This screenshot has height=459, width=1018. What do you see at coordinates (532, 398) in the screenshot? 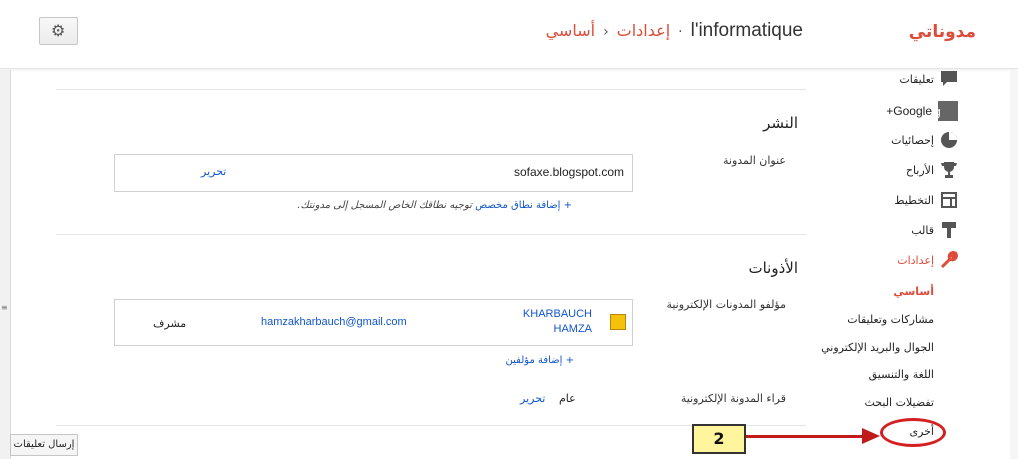
I see `blog-readers-edit-link: تحرير` at bounding box center [532, 398].